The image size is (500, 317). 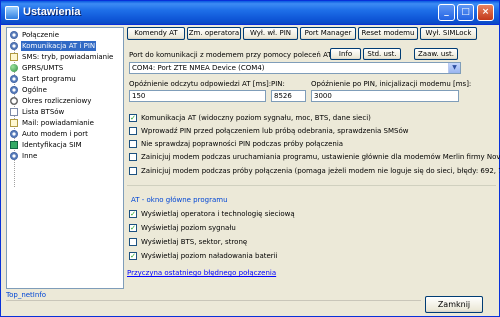 I want to click on at-commands-button: Komendy AT, so click(x=156, y=33).